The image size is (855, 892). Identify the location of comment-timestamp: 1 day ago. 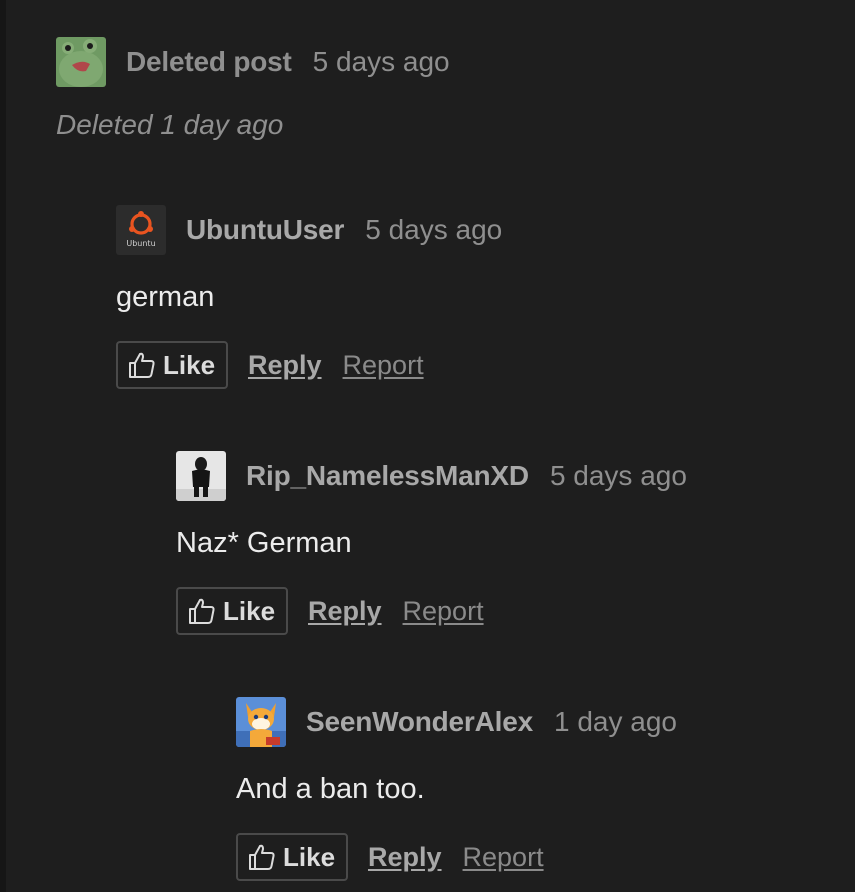
(615, 722).